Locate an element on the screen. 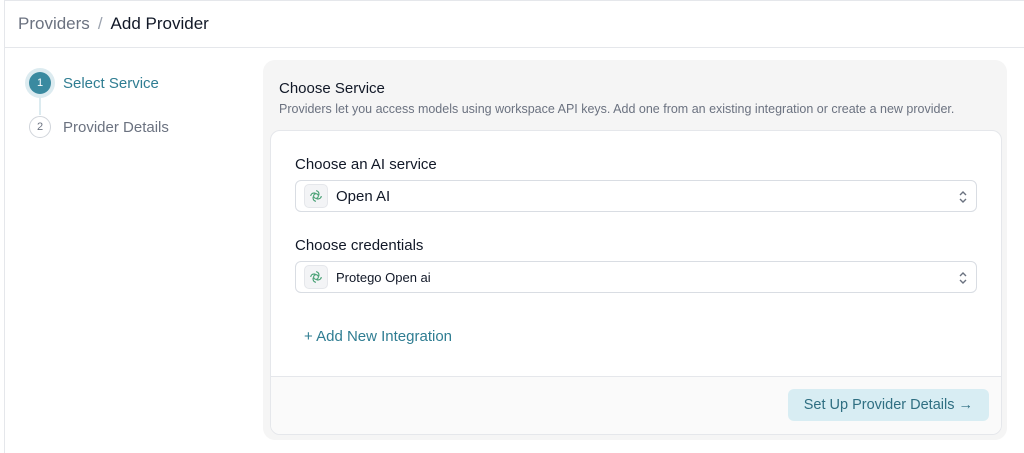  service-label: Choose an AI service is located at coordinates (366, 164).